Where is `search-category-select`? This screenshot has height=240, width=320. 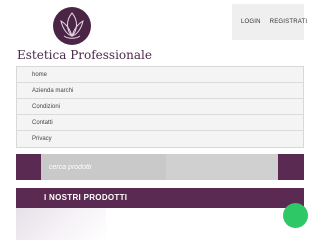
search-category-select is located at coordinates (222, 167).